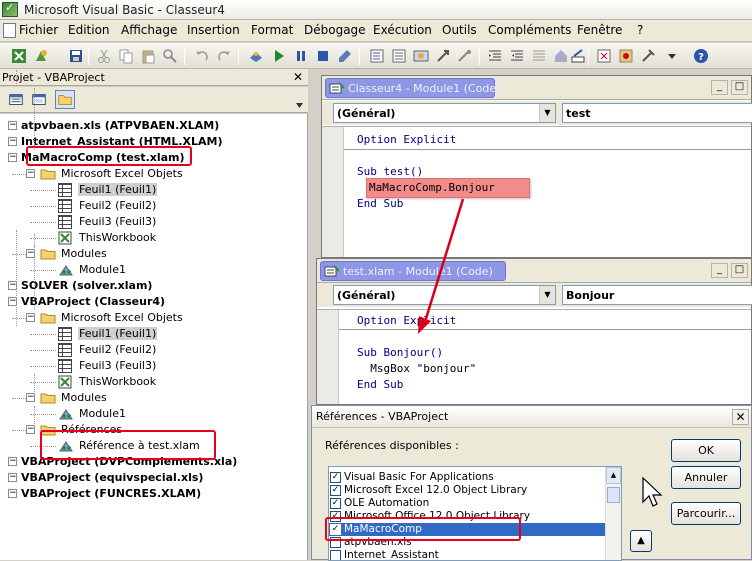 This screenshot has width=752, height=561. What do you see at coordinates (335, 555) in the screenshot?
I see `reference-checkbox` at bounding box center [335, 555].